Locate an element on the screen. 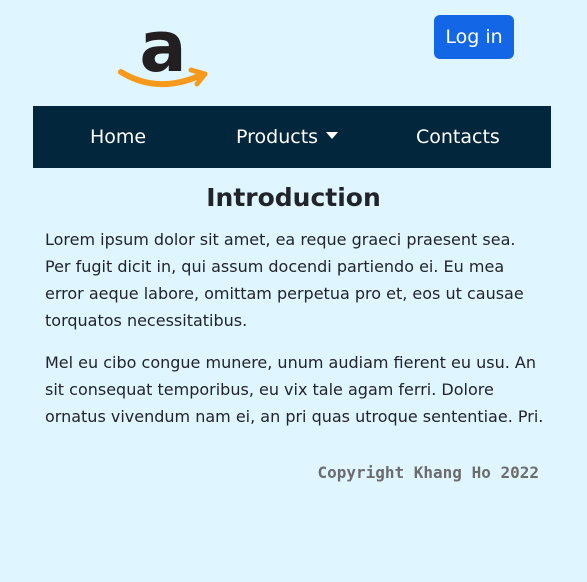 The width and height of the screenshot is (587, 582). login-button: Log in is located at coordinates (474, 37).